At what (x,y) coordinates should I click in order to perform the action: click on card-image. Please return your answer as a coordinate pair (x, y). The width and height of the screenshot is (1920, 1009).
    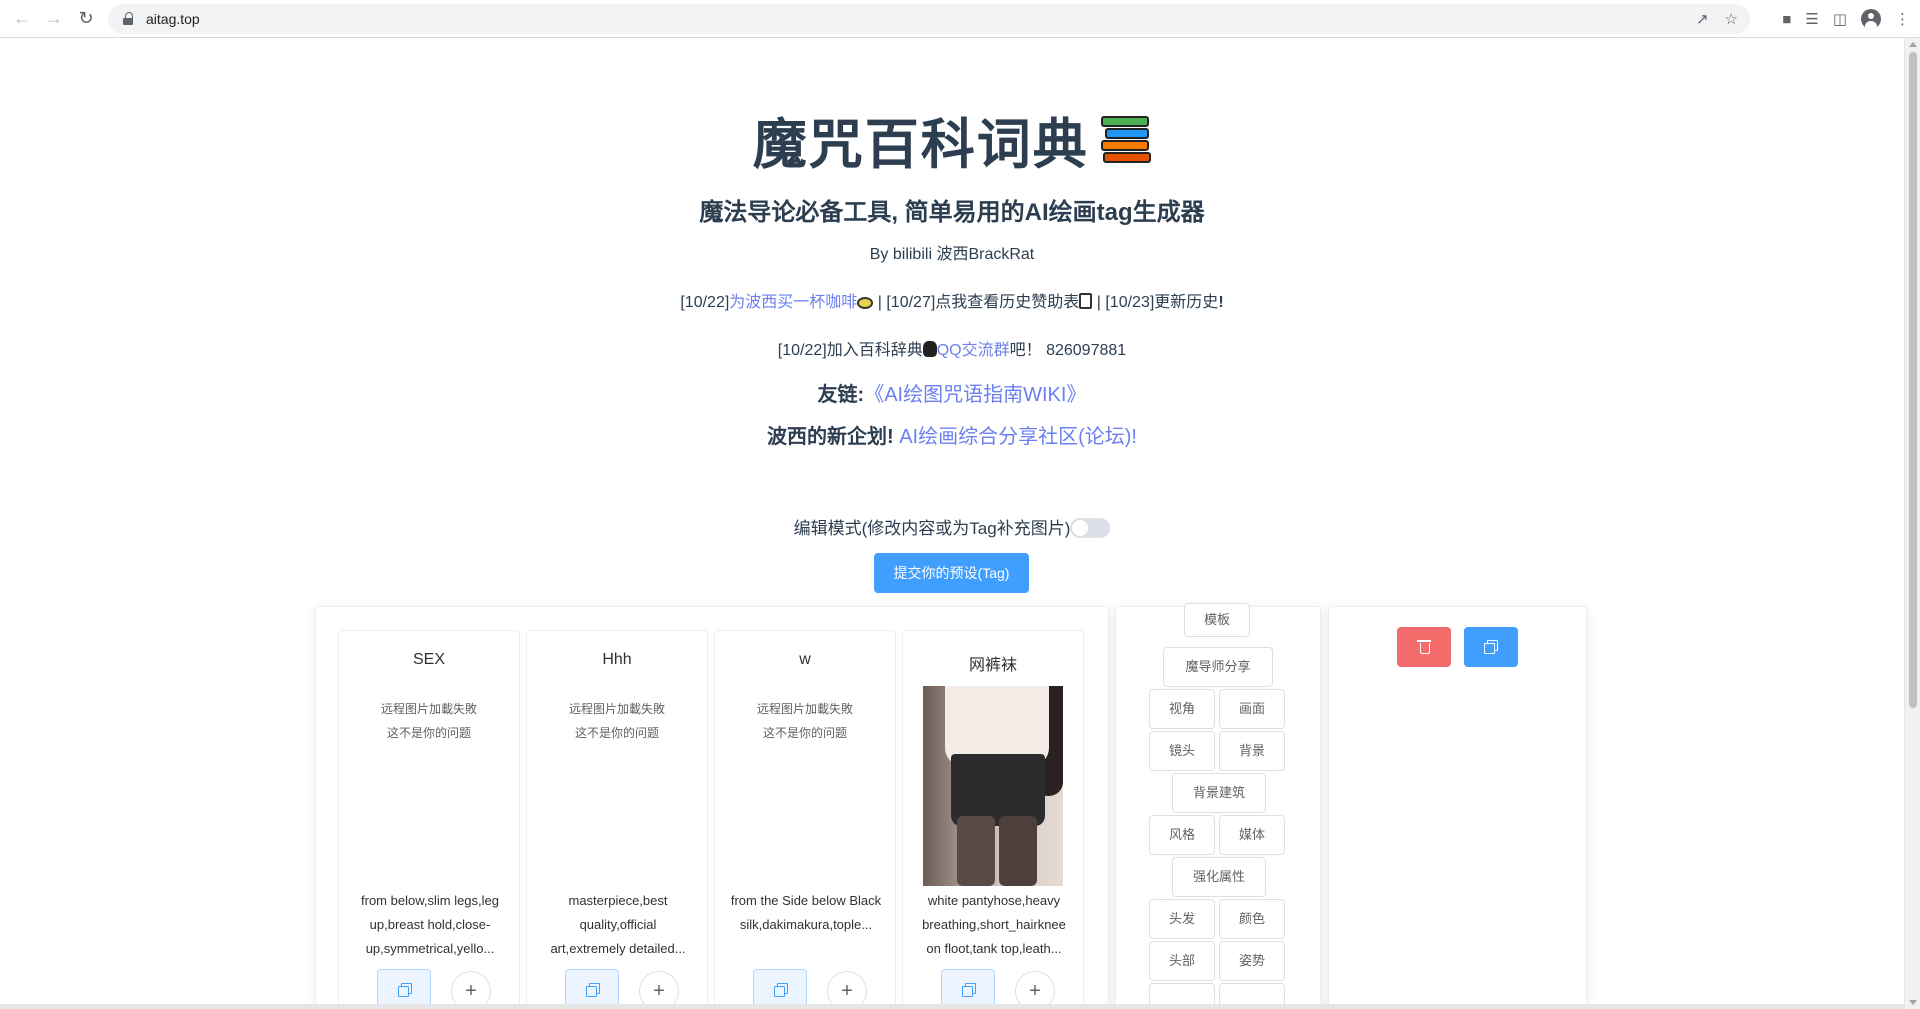
    Looking at the image, I should click on (993, 786).